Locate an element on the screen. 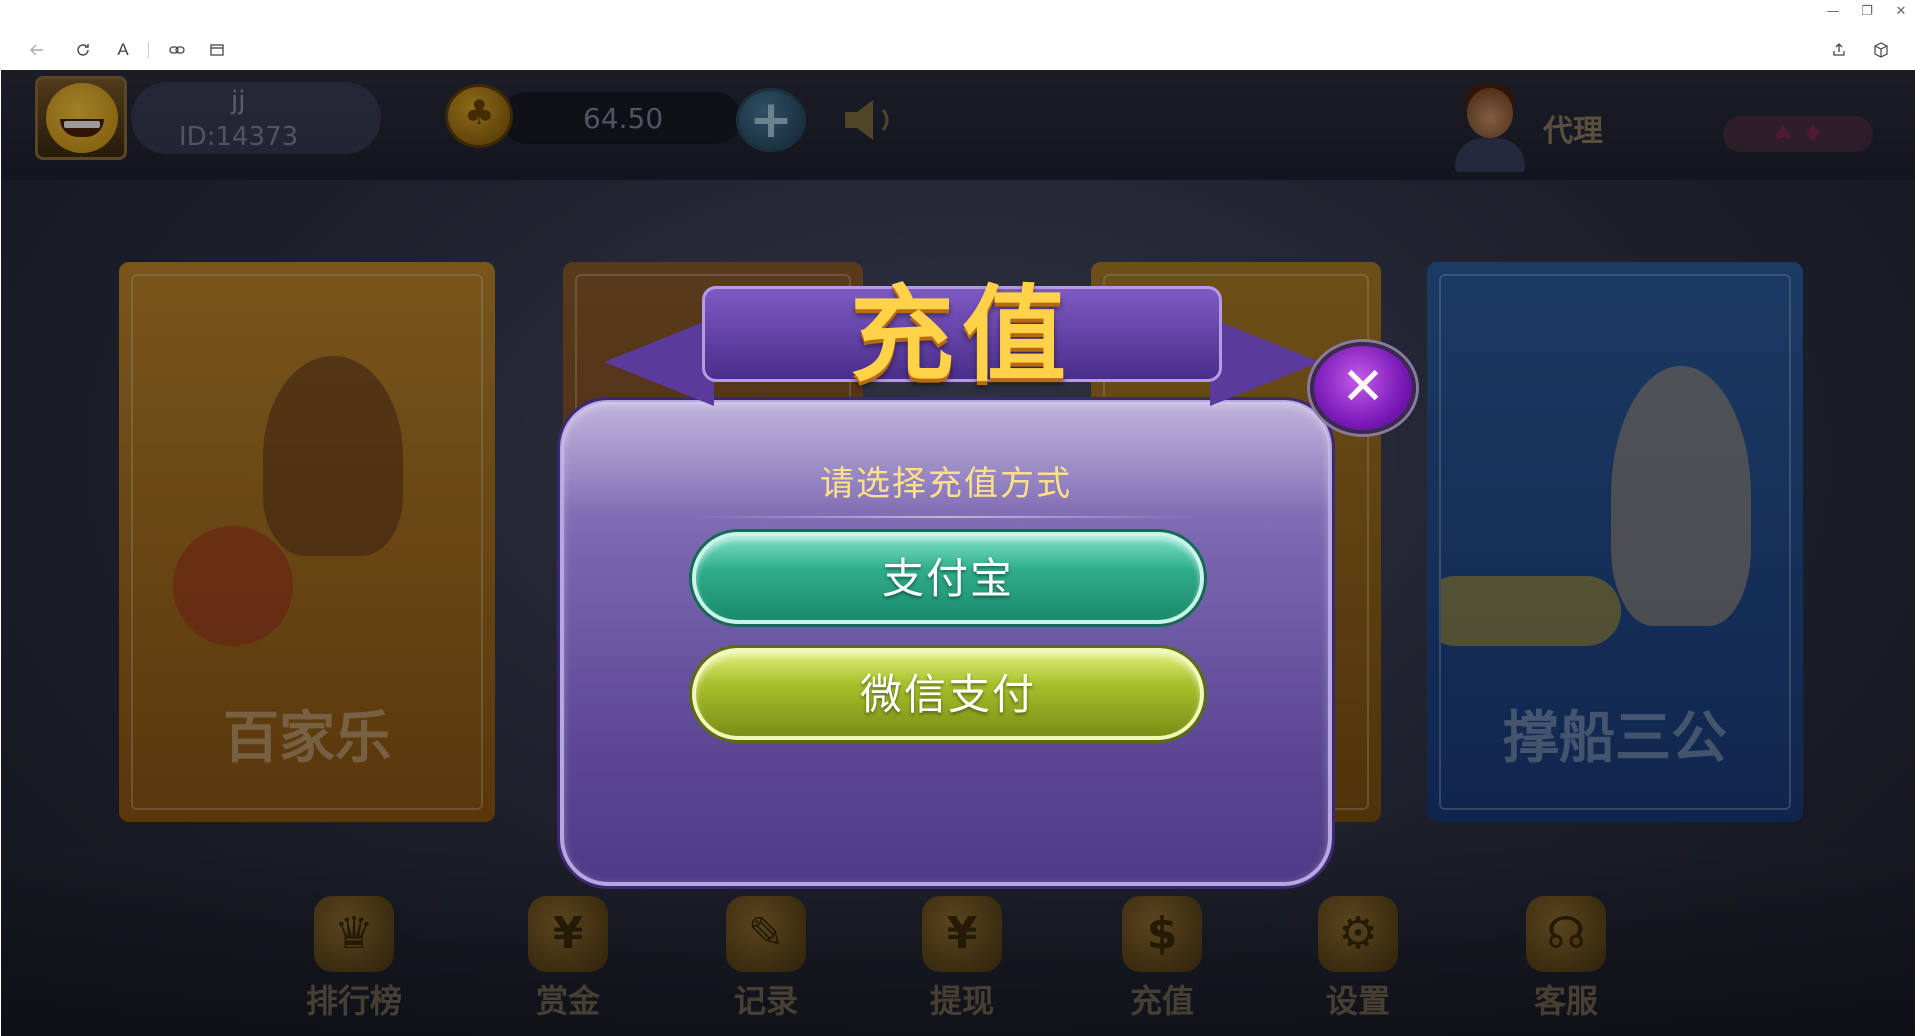 The image size is (1915, 1036). nav-withdraw: ¥ 提现 is located at coordinates (962, 961).